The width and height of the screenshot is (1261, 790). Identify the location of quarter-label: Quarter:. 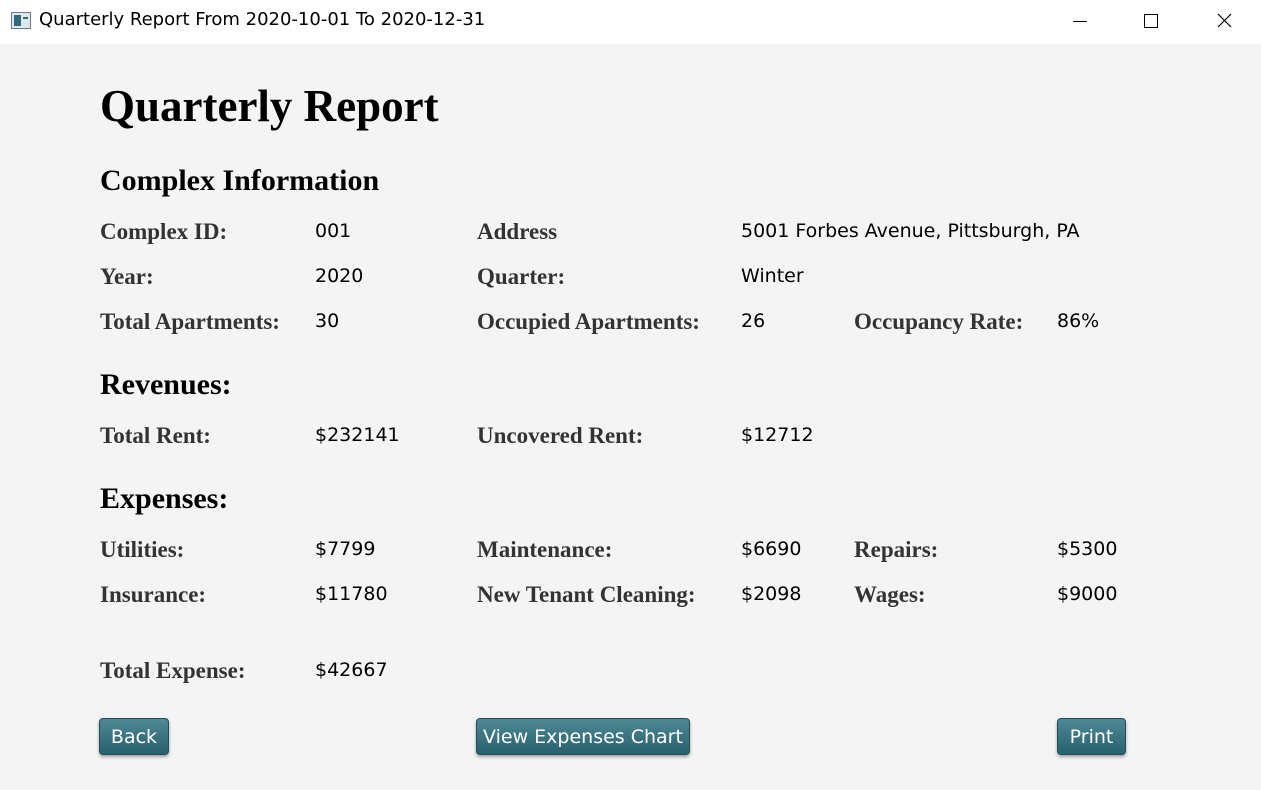
(521, 276).